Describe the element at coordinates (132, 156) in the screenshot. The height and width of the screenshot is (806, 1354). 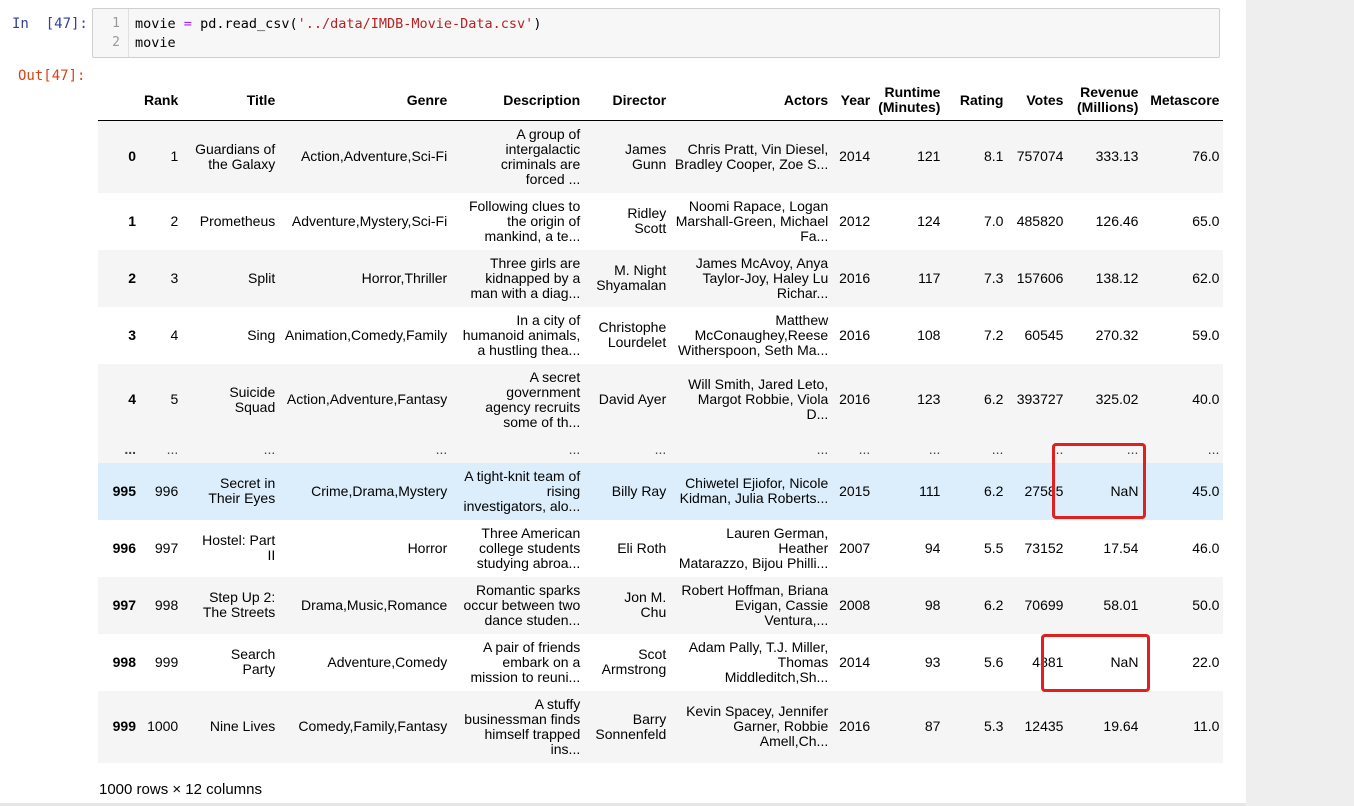
I see `row-index: 0` at that location.